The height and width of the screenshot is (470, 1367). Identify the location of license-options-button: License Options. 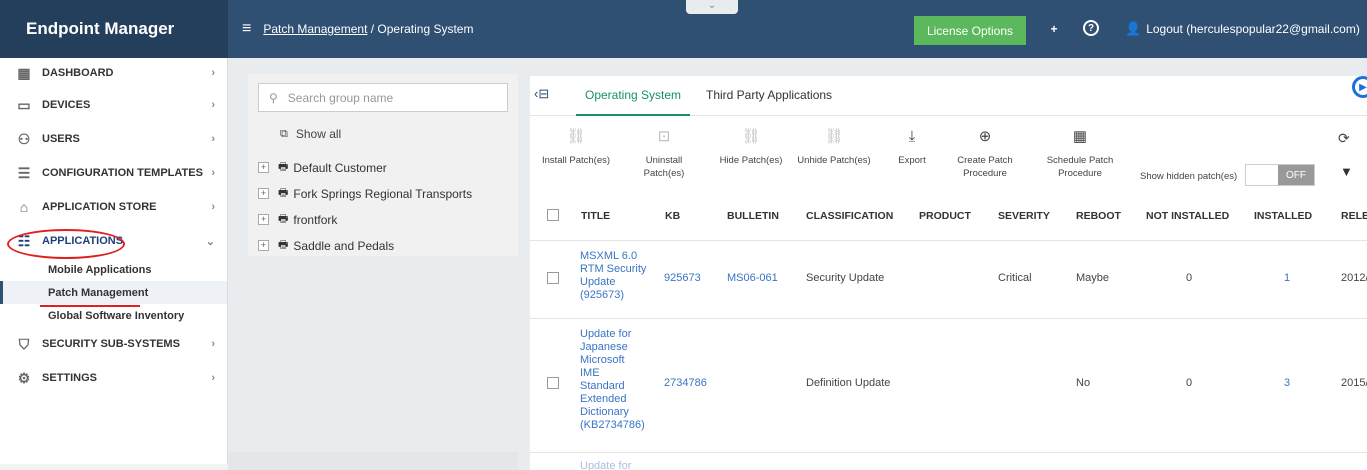
(970, 30).